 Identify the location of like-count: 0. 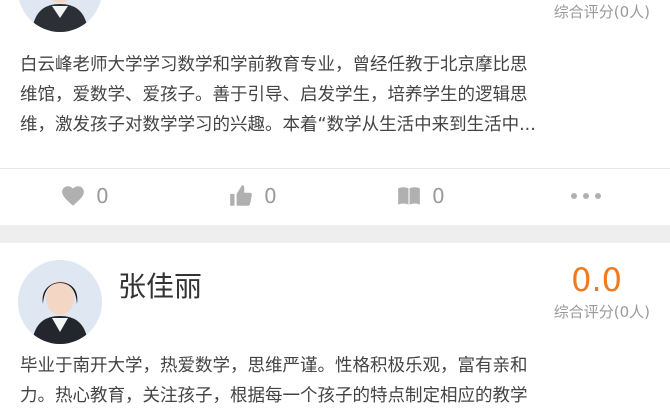
(270, 196).